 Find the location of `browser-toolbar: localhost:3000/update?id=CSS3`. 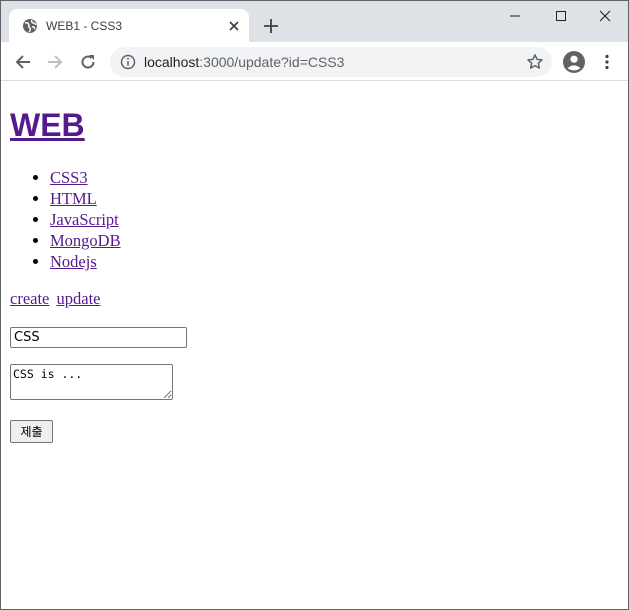

browser-toolbar: localhost:3000/update?id=CSS3 is located at coordinates (314, 61).